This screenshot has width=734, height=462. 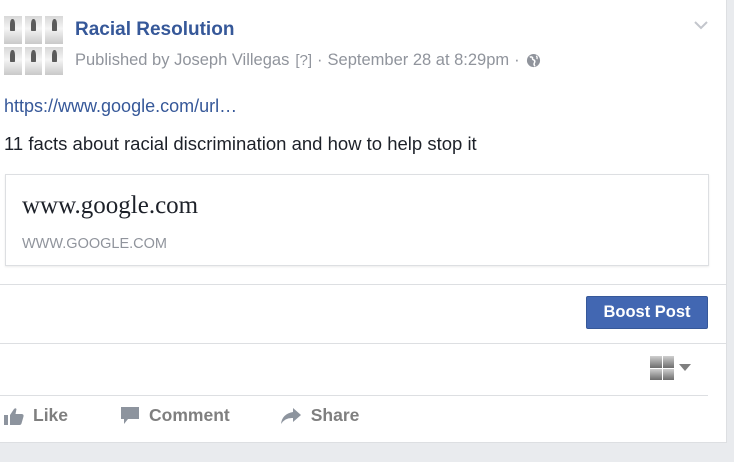 I want to click on thumbs-up-icon, so click(x=14, y=416).